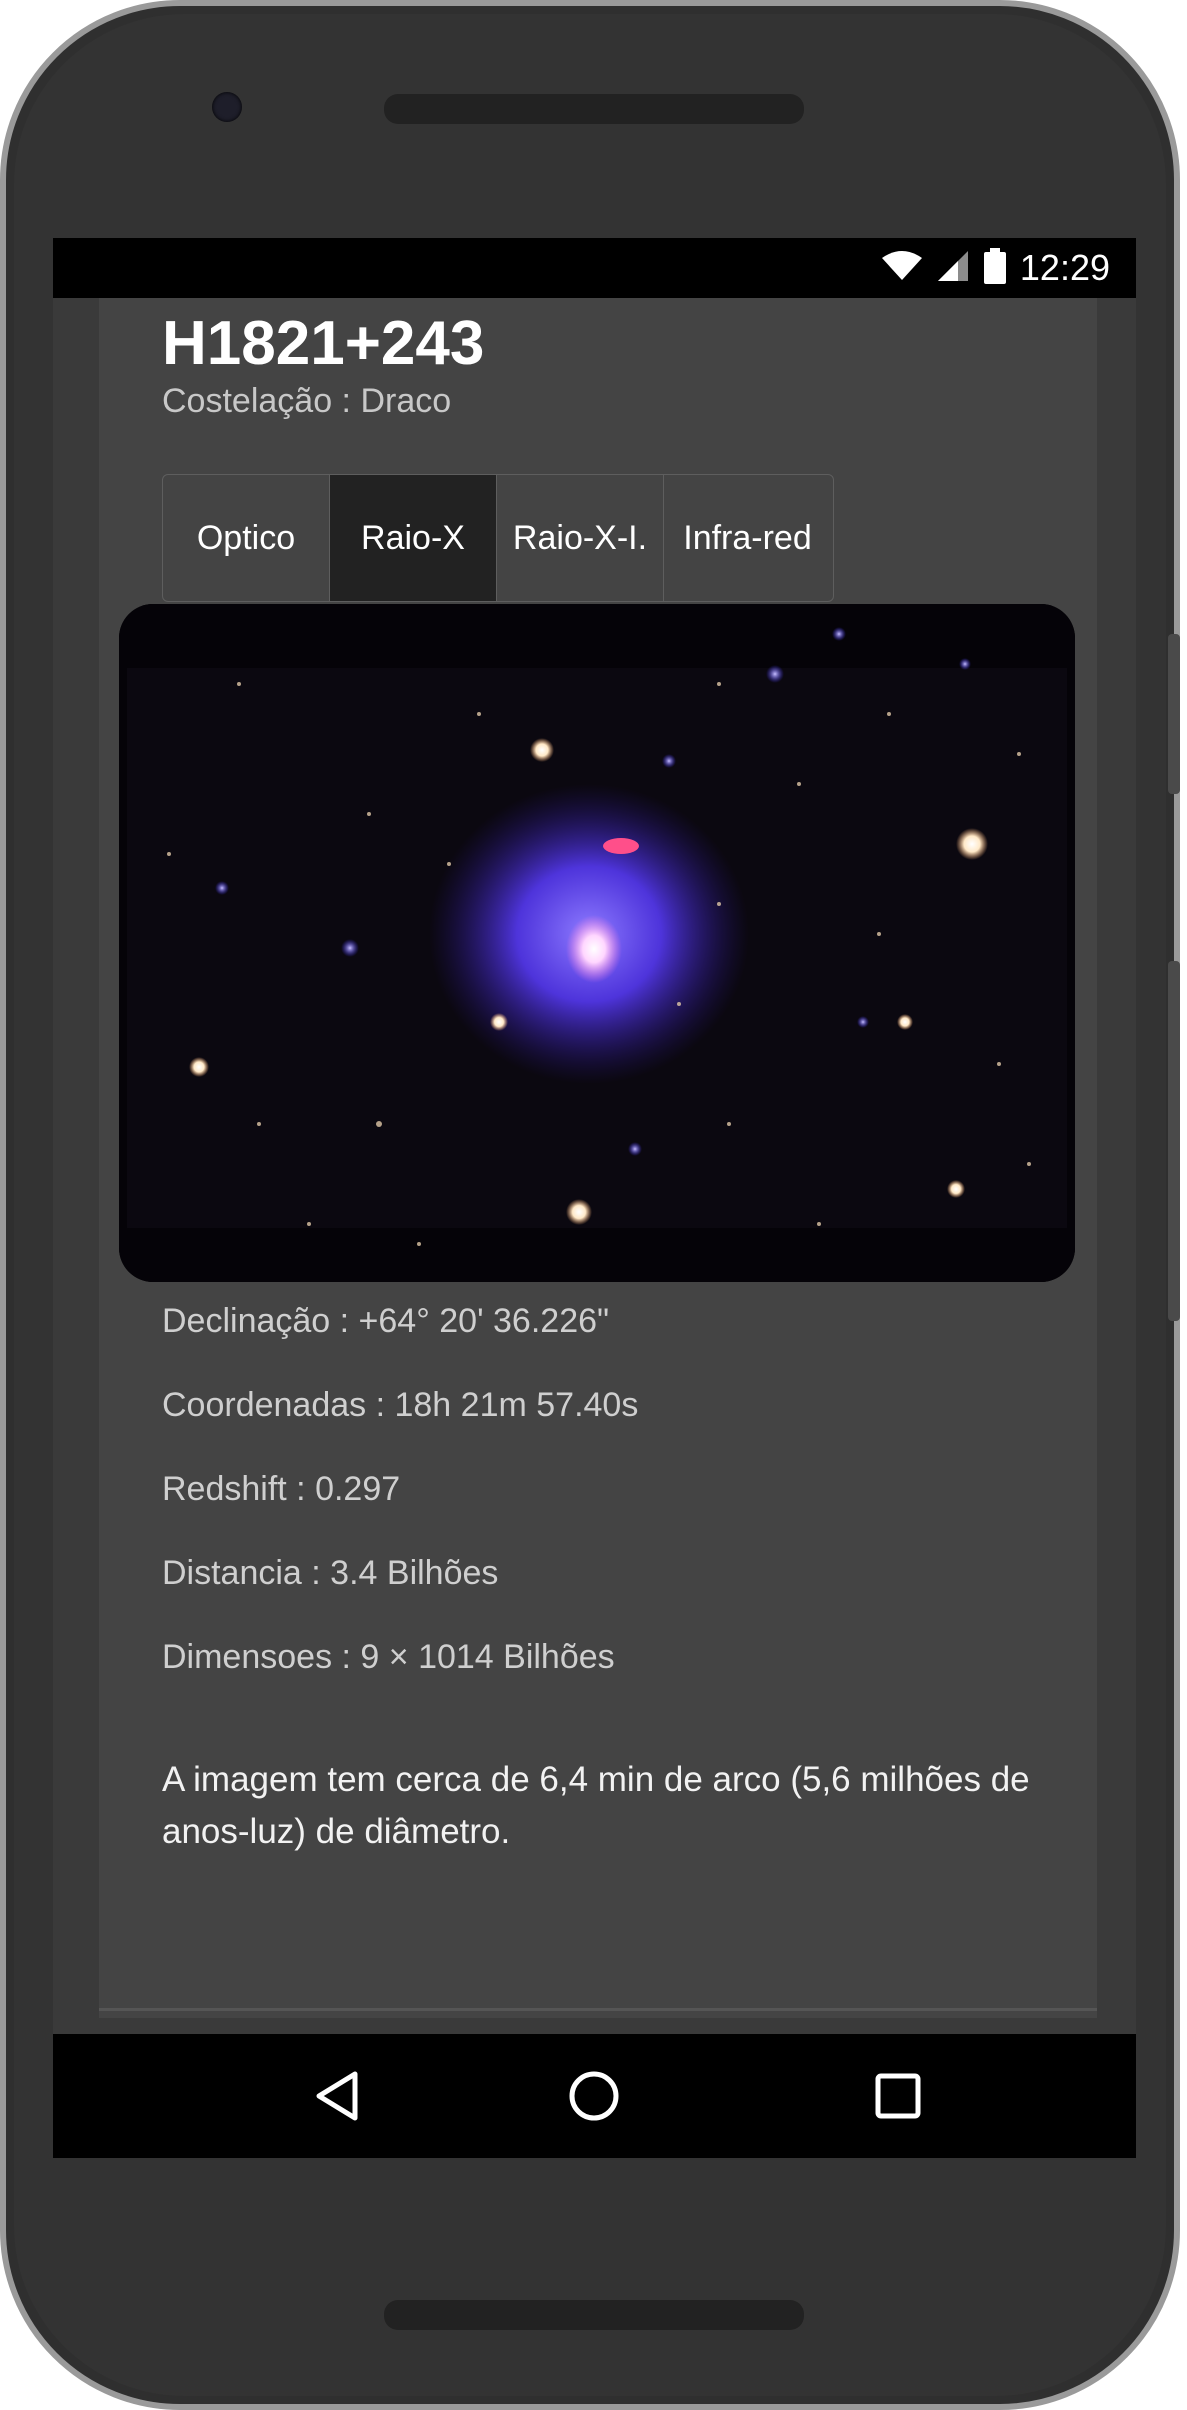  What do you see at coordinates (994, 268) in the screenshot?
I see `battery-icon` at bounding box center [994, 268].